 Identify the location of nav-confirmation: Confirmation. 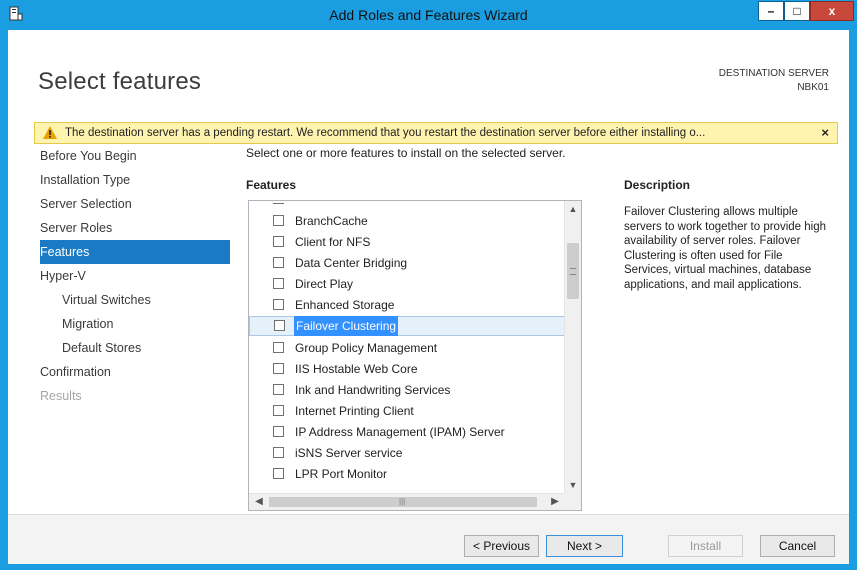
(135, 372).